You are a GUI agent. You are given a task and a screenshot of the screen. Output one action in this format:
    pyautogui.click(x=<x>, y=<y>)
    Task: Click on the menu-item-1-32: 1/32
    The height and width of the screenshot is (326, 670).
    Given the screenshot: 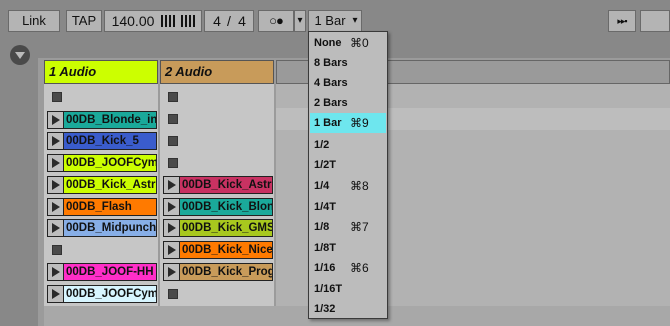 What is the action you would take?
    pyautogui.click(x=348, y=309)
    